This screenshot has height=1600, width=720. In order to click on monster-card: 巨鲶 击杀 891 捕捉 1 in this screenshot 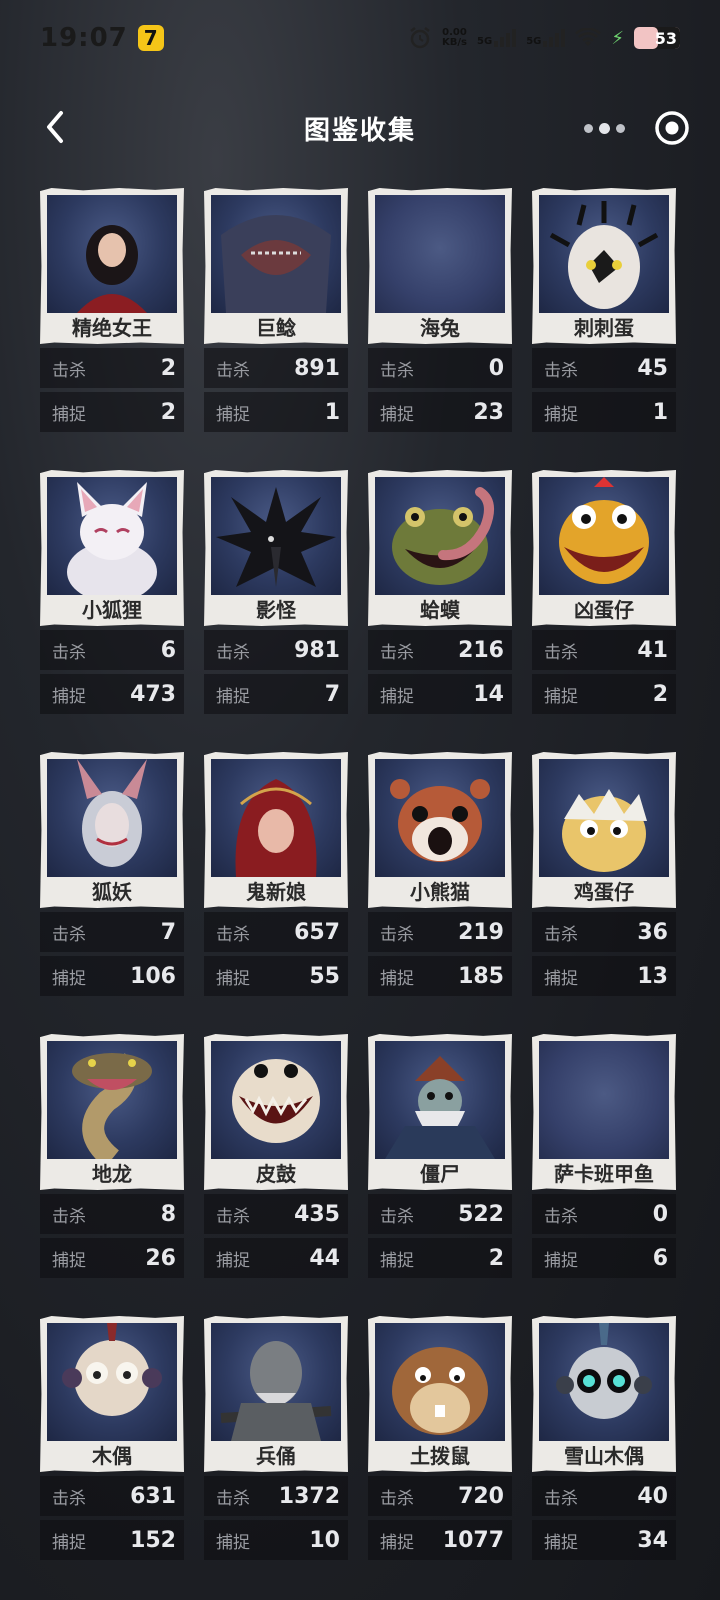, I will do `click(276, 329)`.